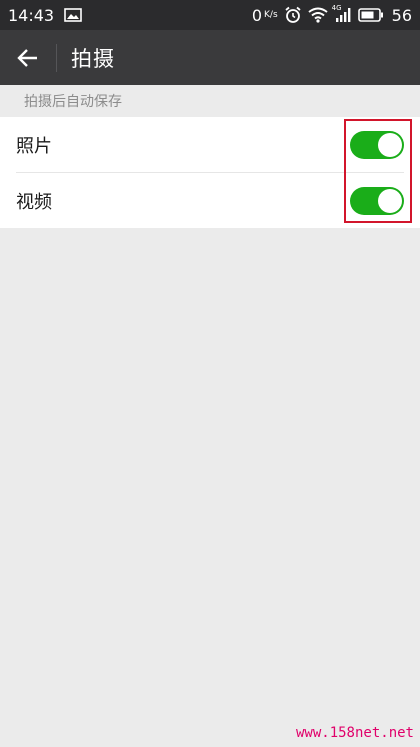 This screenshot has height=747, width=420. What do you see at coordinates (336, 8) in the screenshot?
I see `network-type-label: 4G` at bounding box center [336, 8].